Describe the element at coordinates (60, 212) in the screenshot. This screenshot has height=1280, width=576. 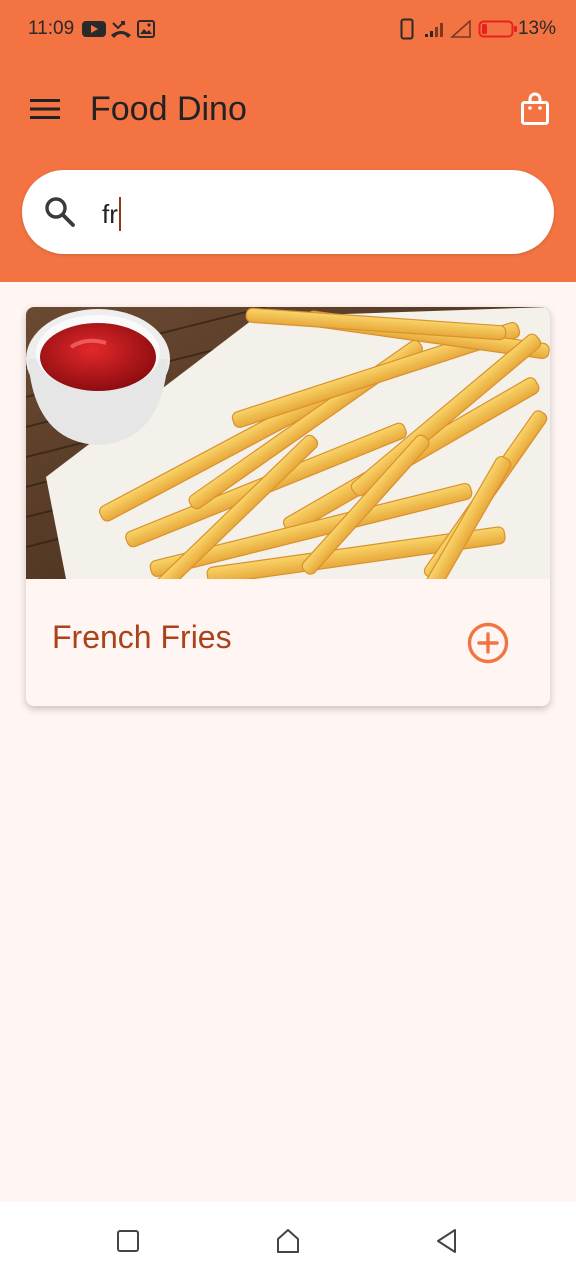
I see `search-icon` at that location.